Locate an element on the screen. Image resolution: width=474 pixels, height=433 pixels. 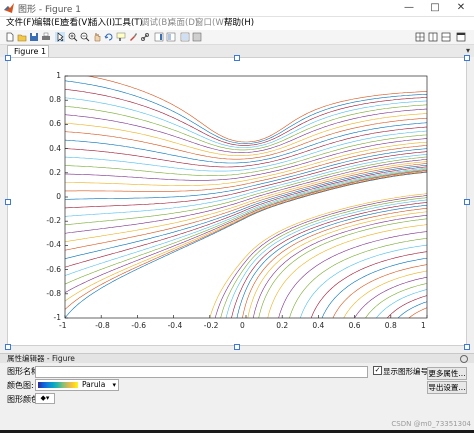
grid-layout-icon is located at coordinates (433, 37).